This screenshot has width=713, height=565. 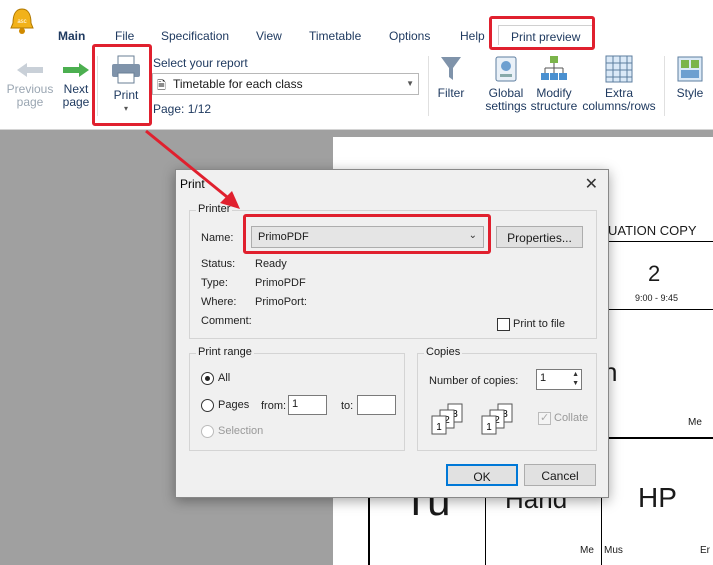 I want to click on print-range-label: Print range, so click(x=225, y=352).